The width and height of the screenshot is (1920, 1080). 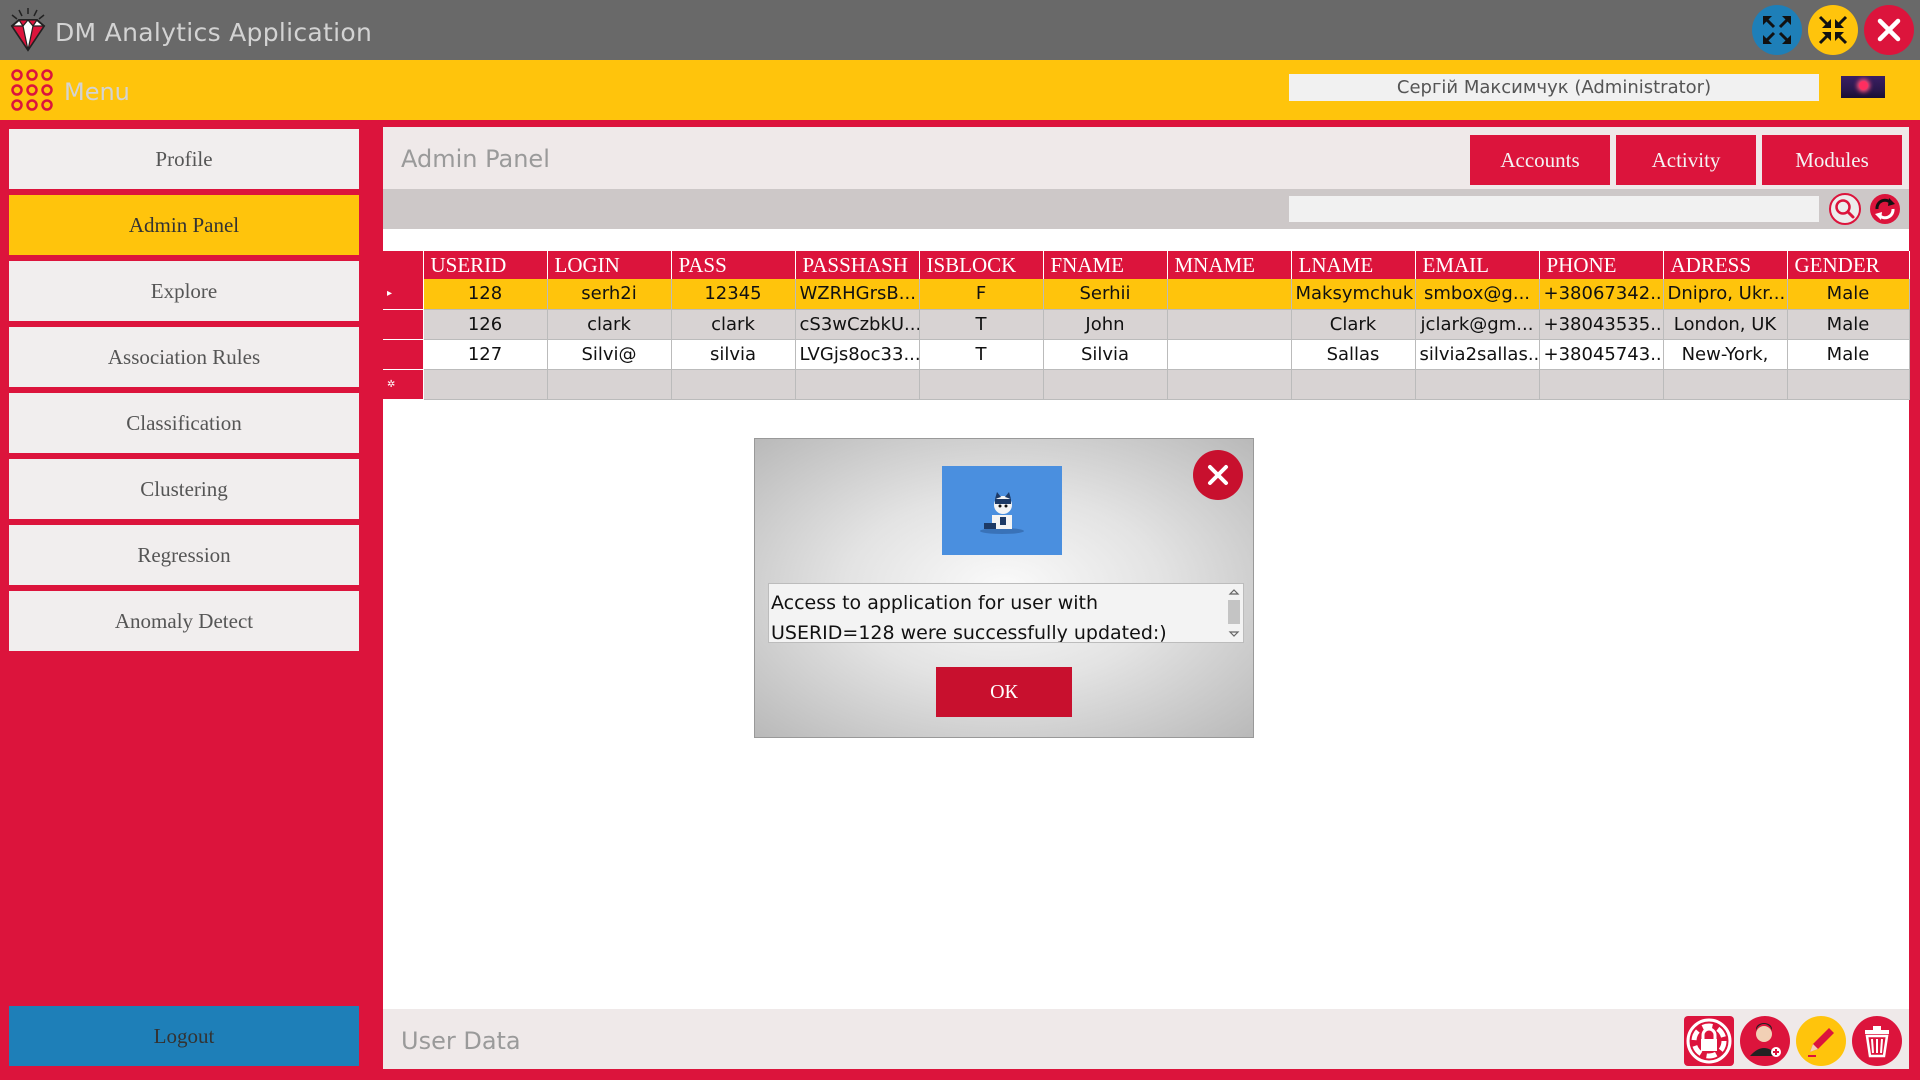 I want to click on close-button, so click(x=1889, y=30).